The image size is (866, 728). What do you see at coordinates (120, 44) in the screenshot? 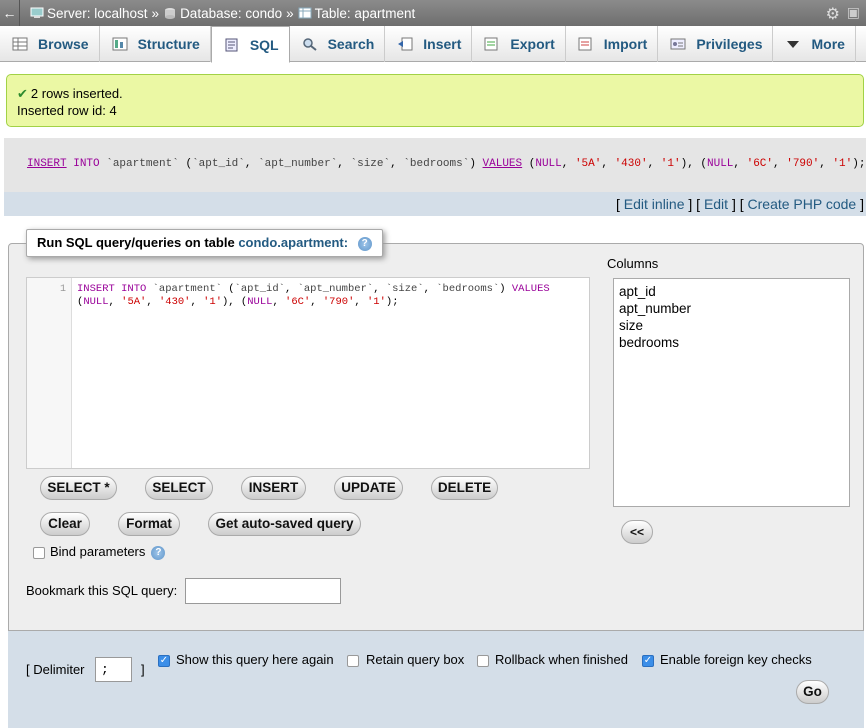
I see `structure-icon` at bounding box center [120, 44].